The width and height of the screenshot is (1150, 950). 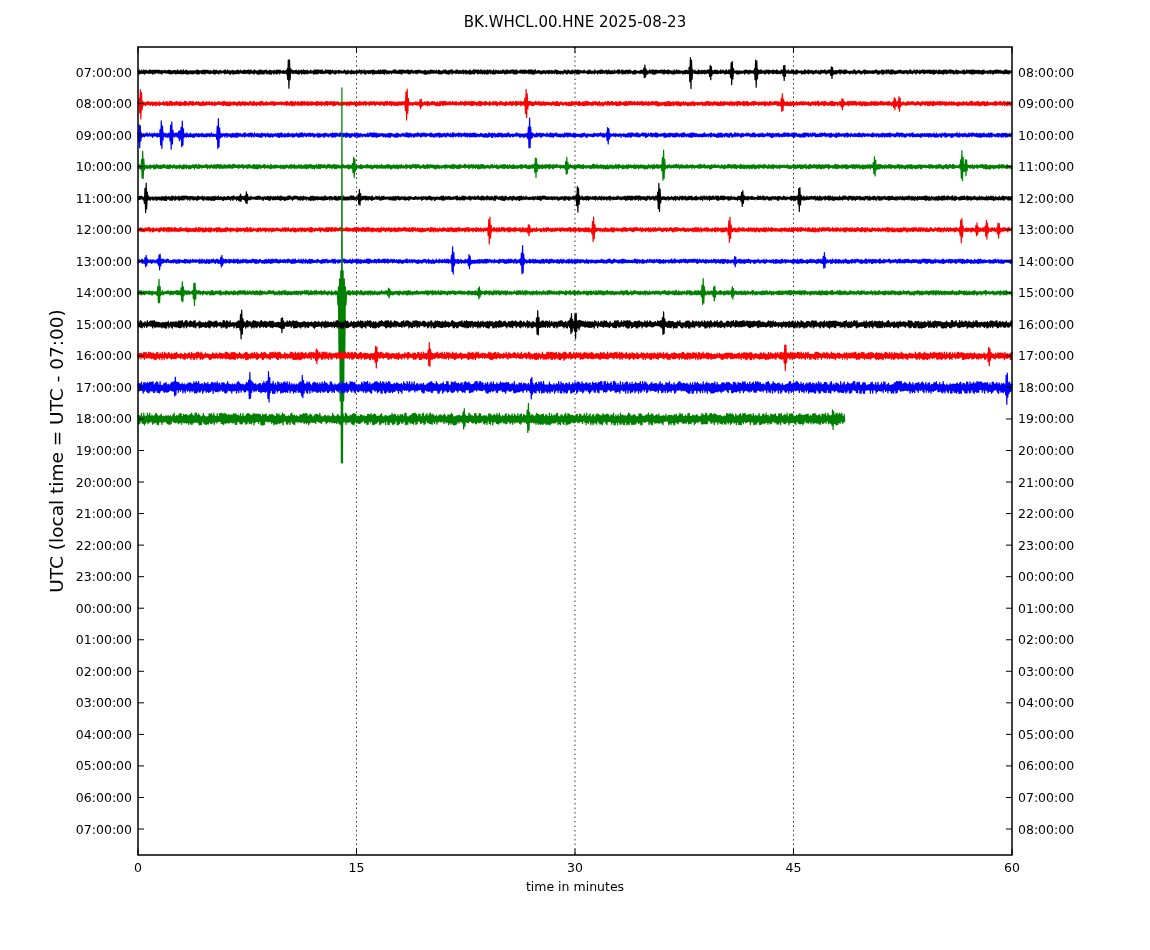 I want to click on x-tick-label: 45, so click(x=793, y=867).